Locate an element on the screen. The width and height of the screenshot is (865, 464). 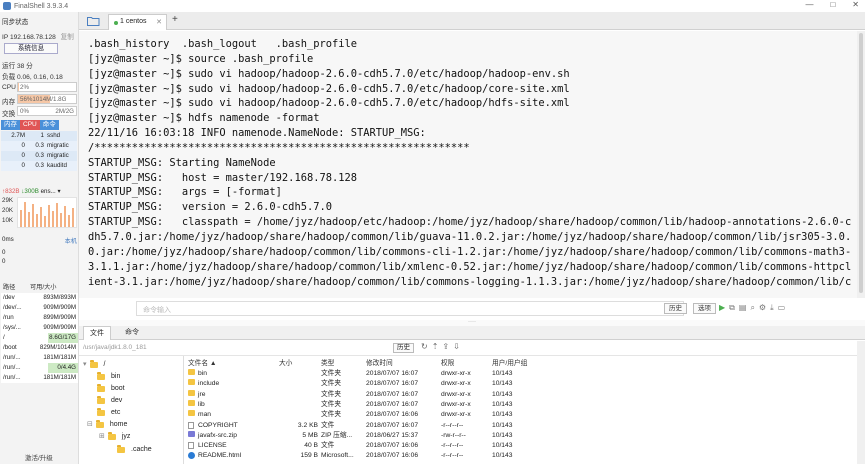
up-dir-icon: ⇡ is located at coordinates (435, 346).